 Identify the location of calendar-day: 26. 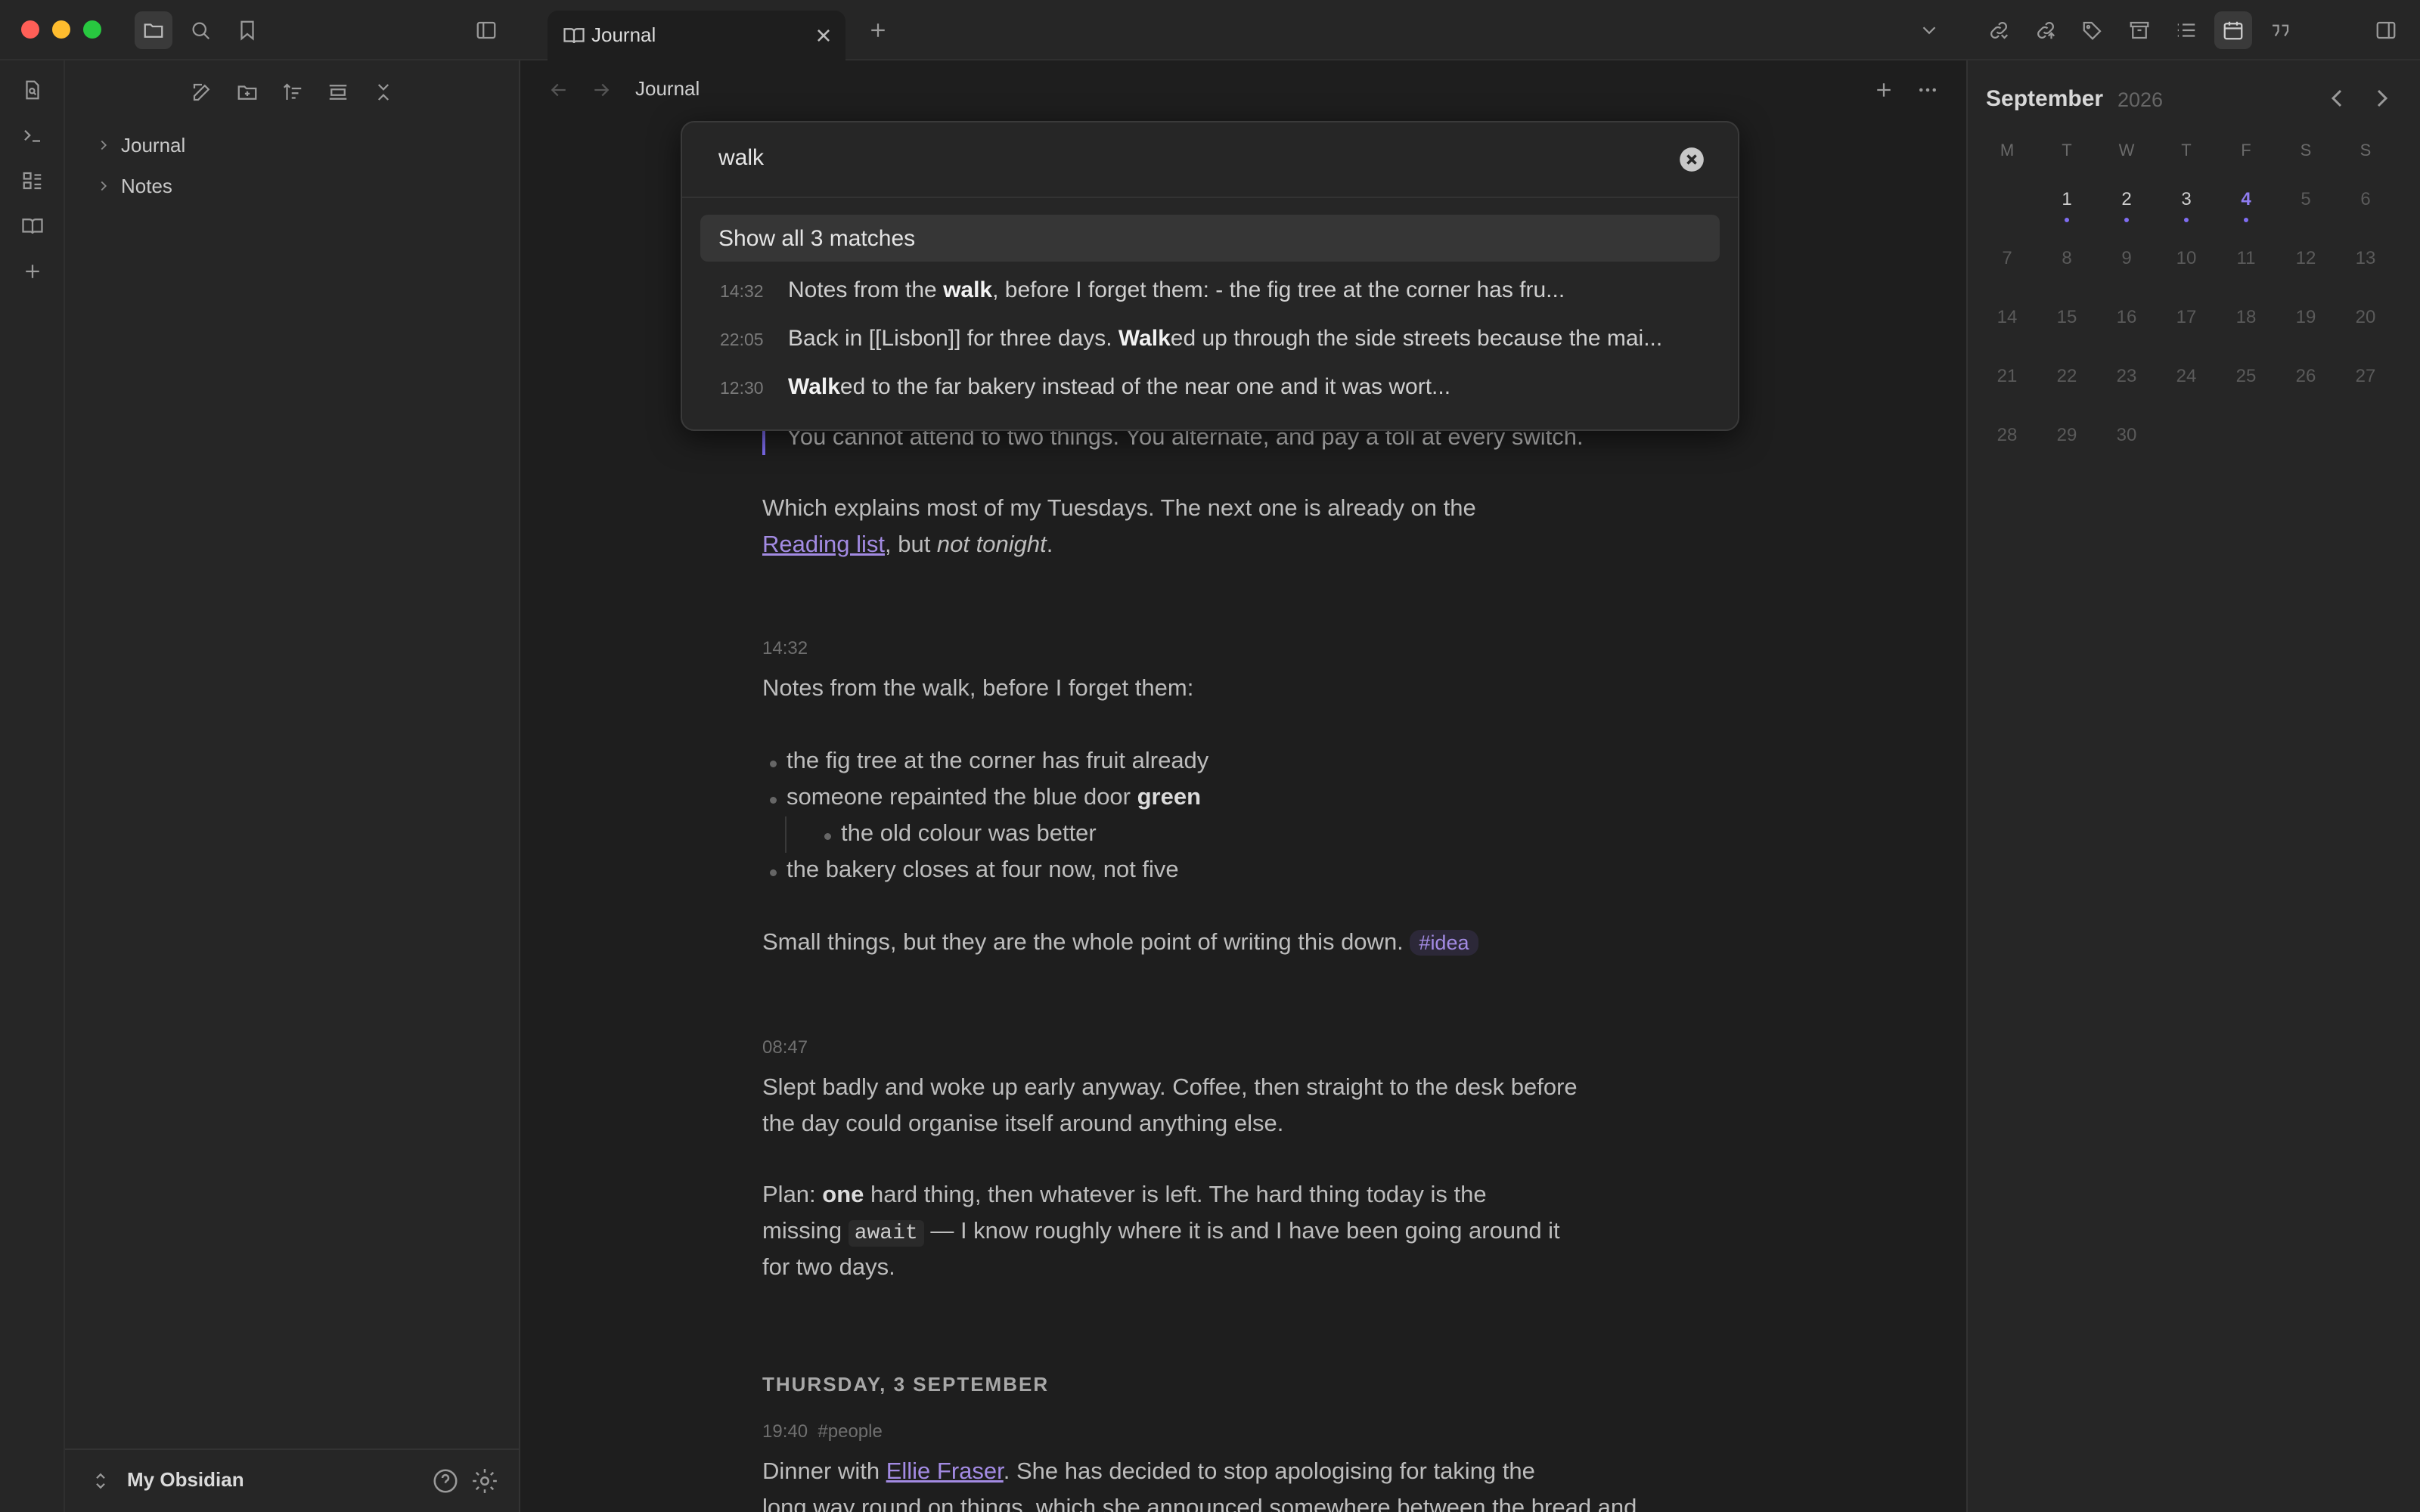
(2305, 376).